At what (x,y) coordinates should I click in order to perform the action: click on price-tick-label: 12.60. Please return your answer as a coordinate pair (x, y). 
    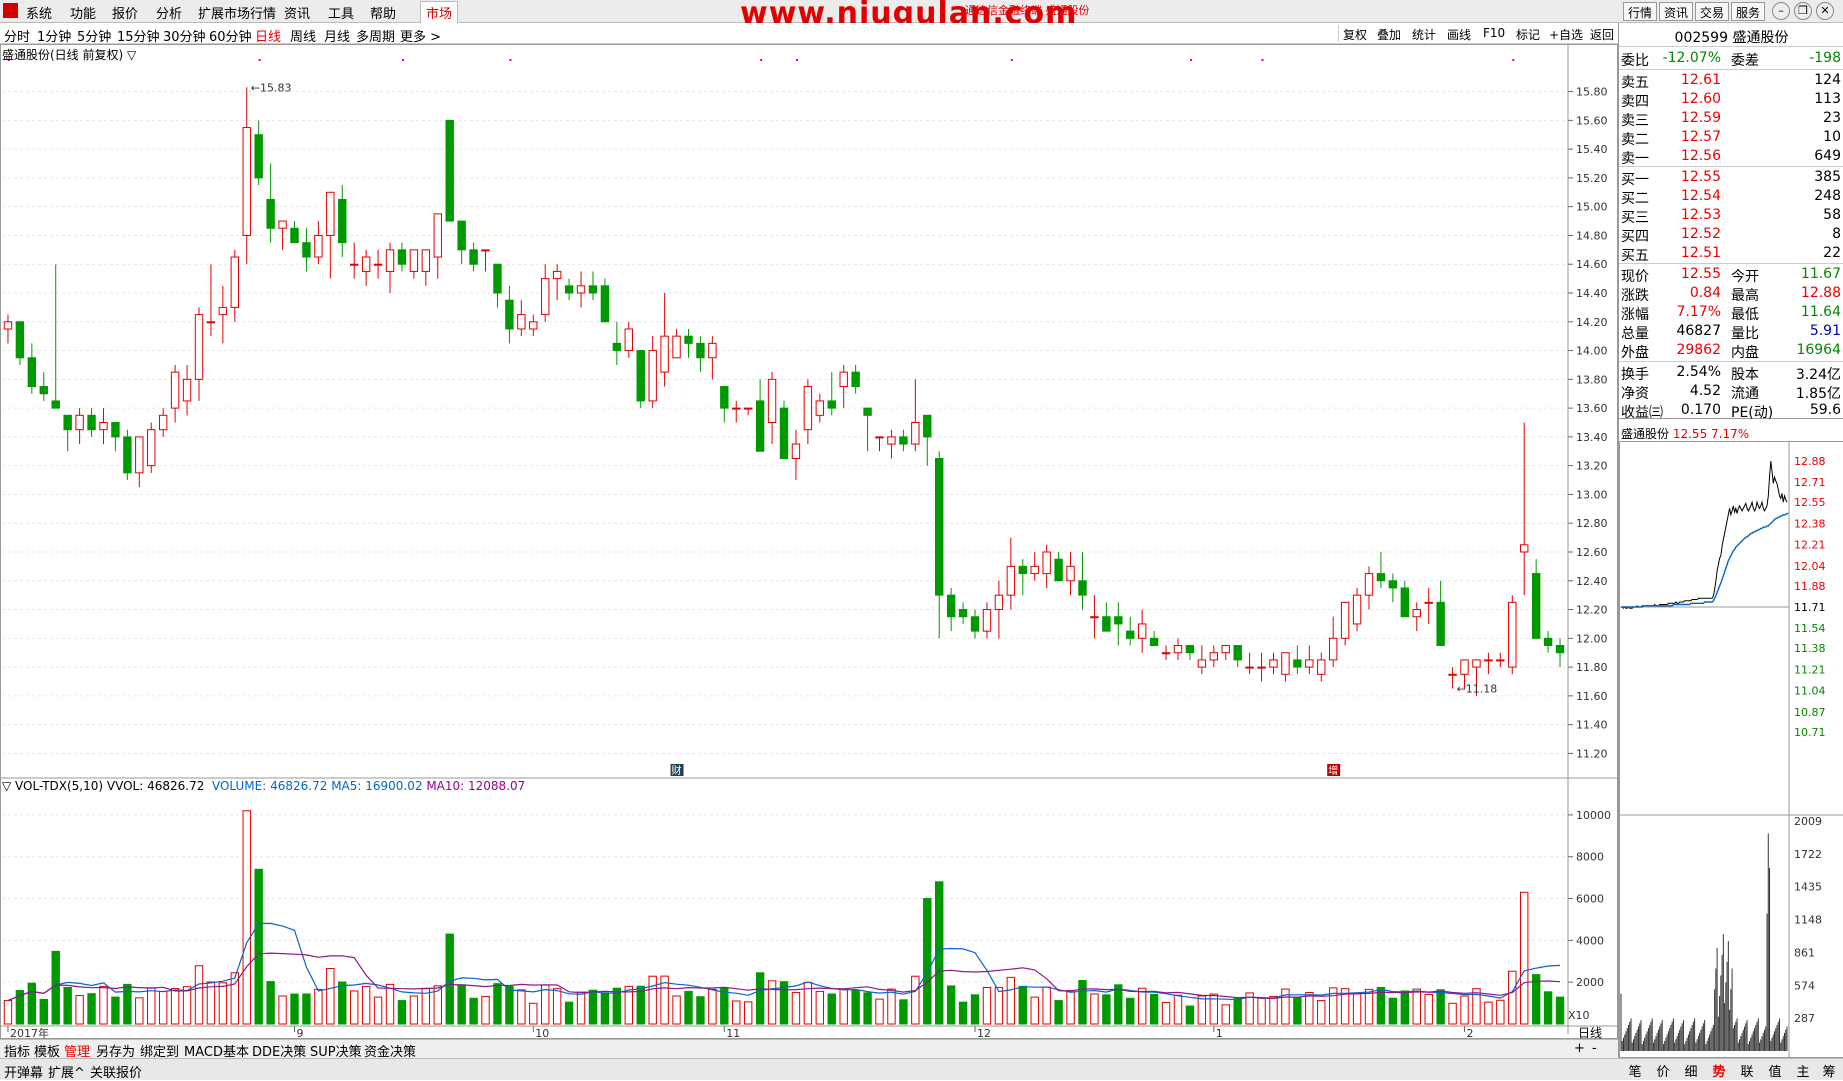
    Looking at the image, I should click on (1592, 552).